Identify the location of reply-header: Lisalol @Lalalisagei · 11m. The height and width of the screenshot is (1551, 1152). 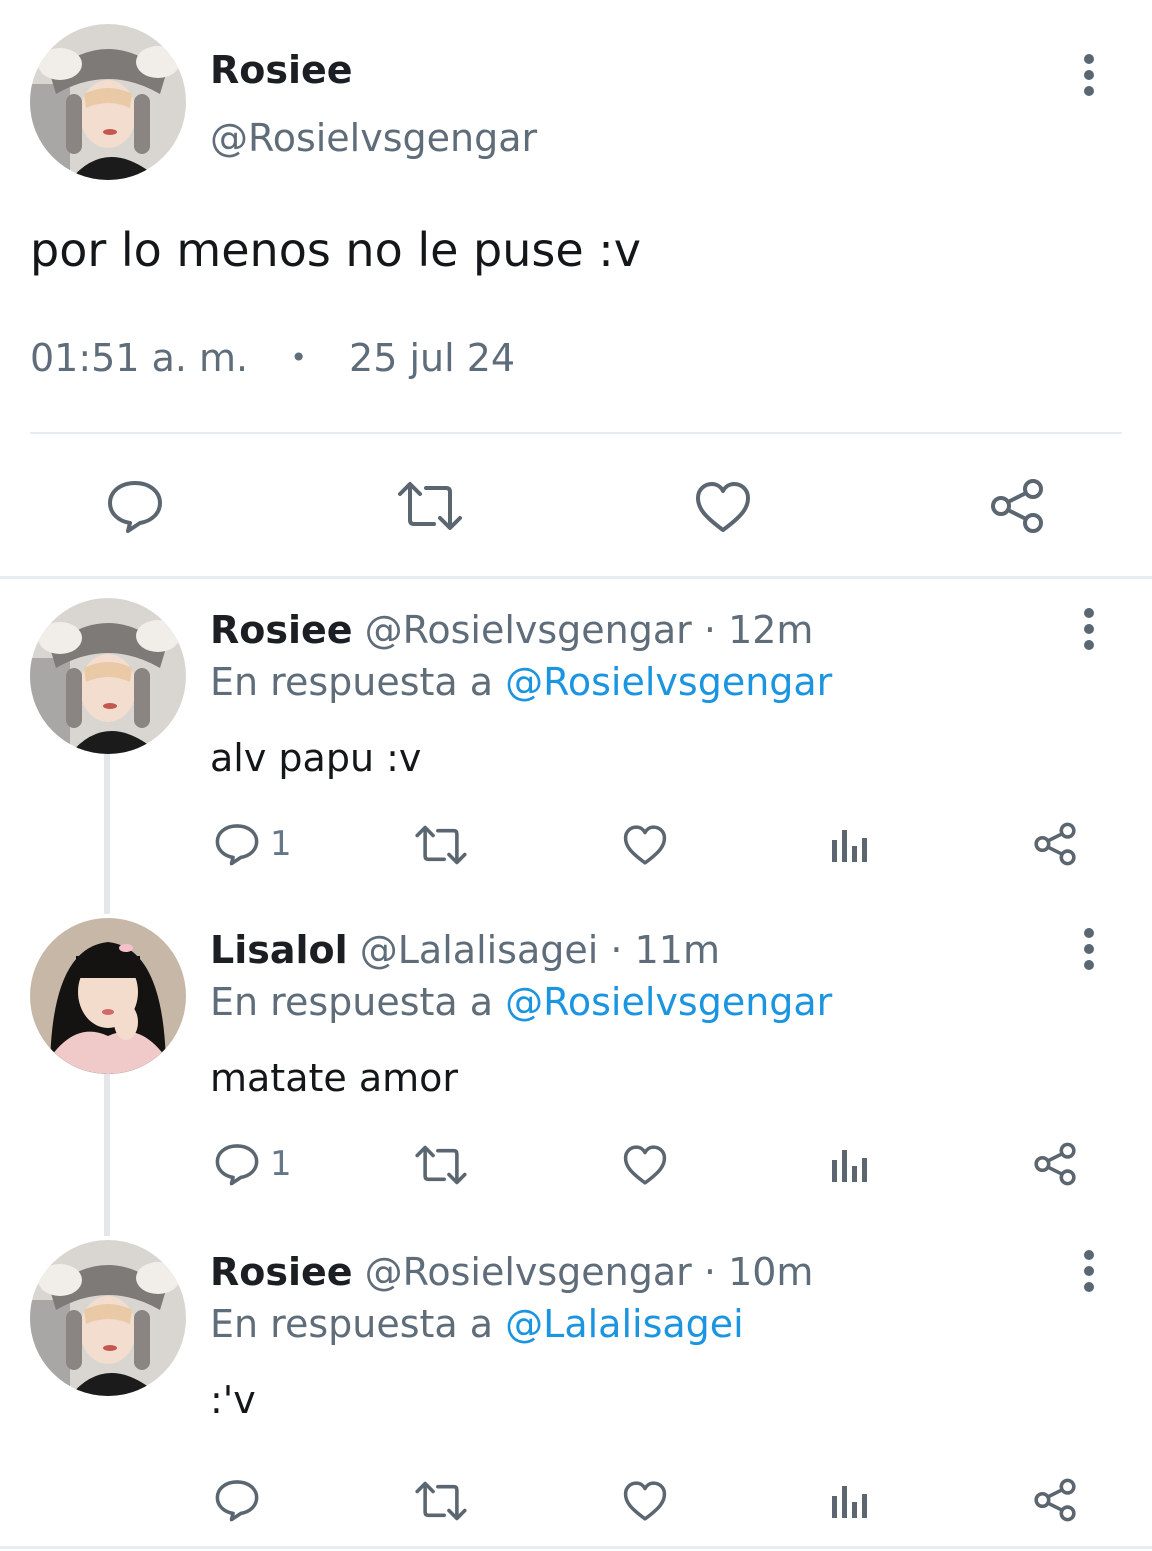
(465, 950).